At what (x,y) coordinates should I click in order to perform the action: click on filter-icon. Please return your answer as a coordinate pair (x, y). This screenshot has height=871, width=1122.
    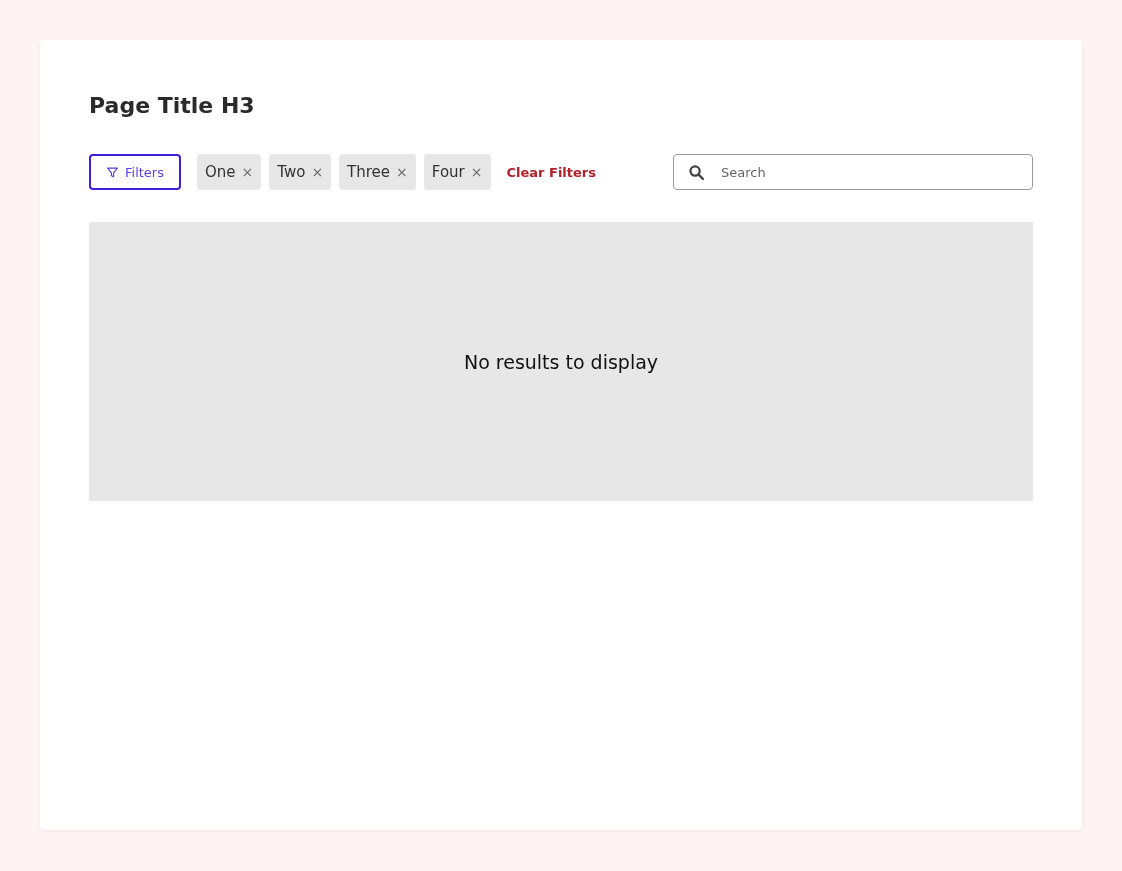
    Looking at the image, I should click on (112, 172).